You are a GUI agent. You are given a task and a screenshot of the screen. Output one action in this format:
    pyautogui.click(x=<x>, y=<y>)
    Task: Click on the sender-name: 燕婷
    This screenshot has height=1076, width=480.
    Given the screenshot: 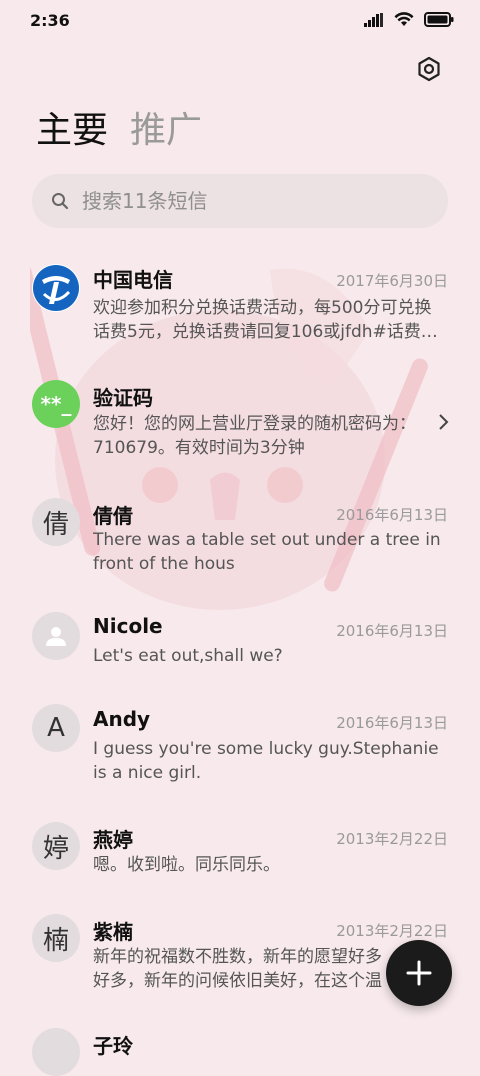 What is the action you would take?
    pyautogui.click(x=113, y=840)
    